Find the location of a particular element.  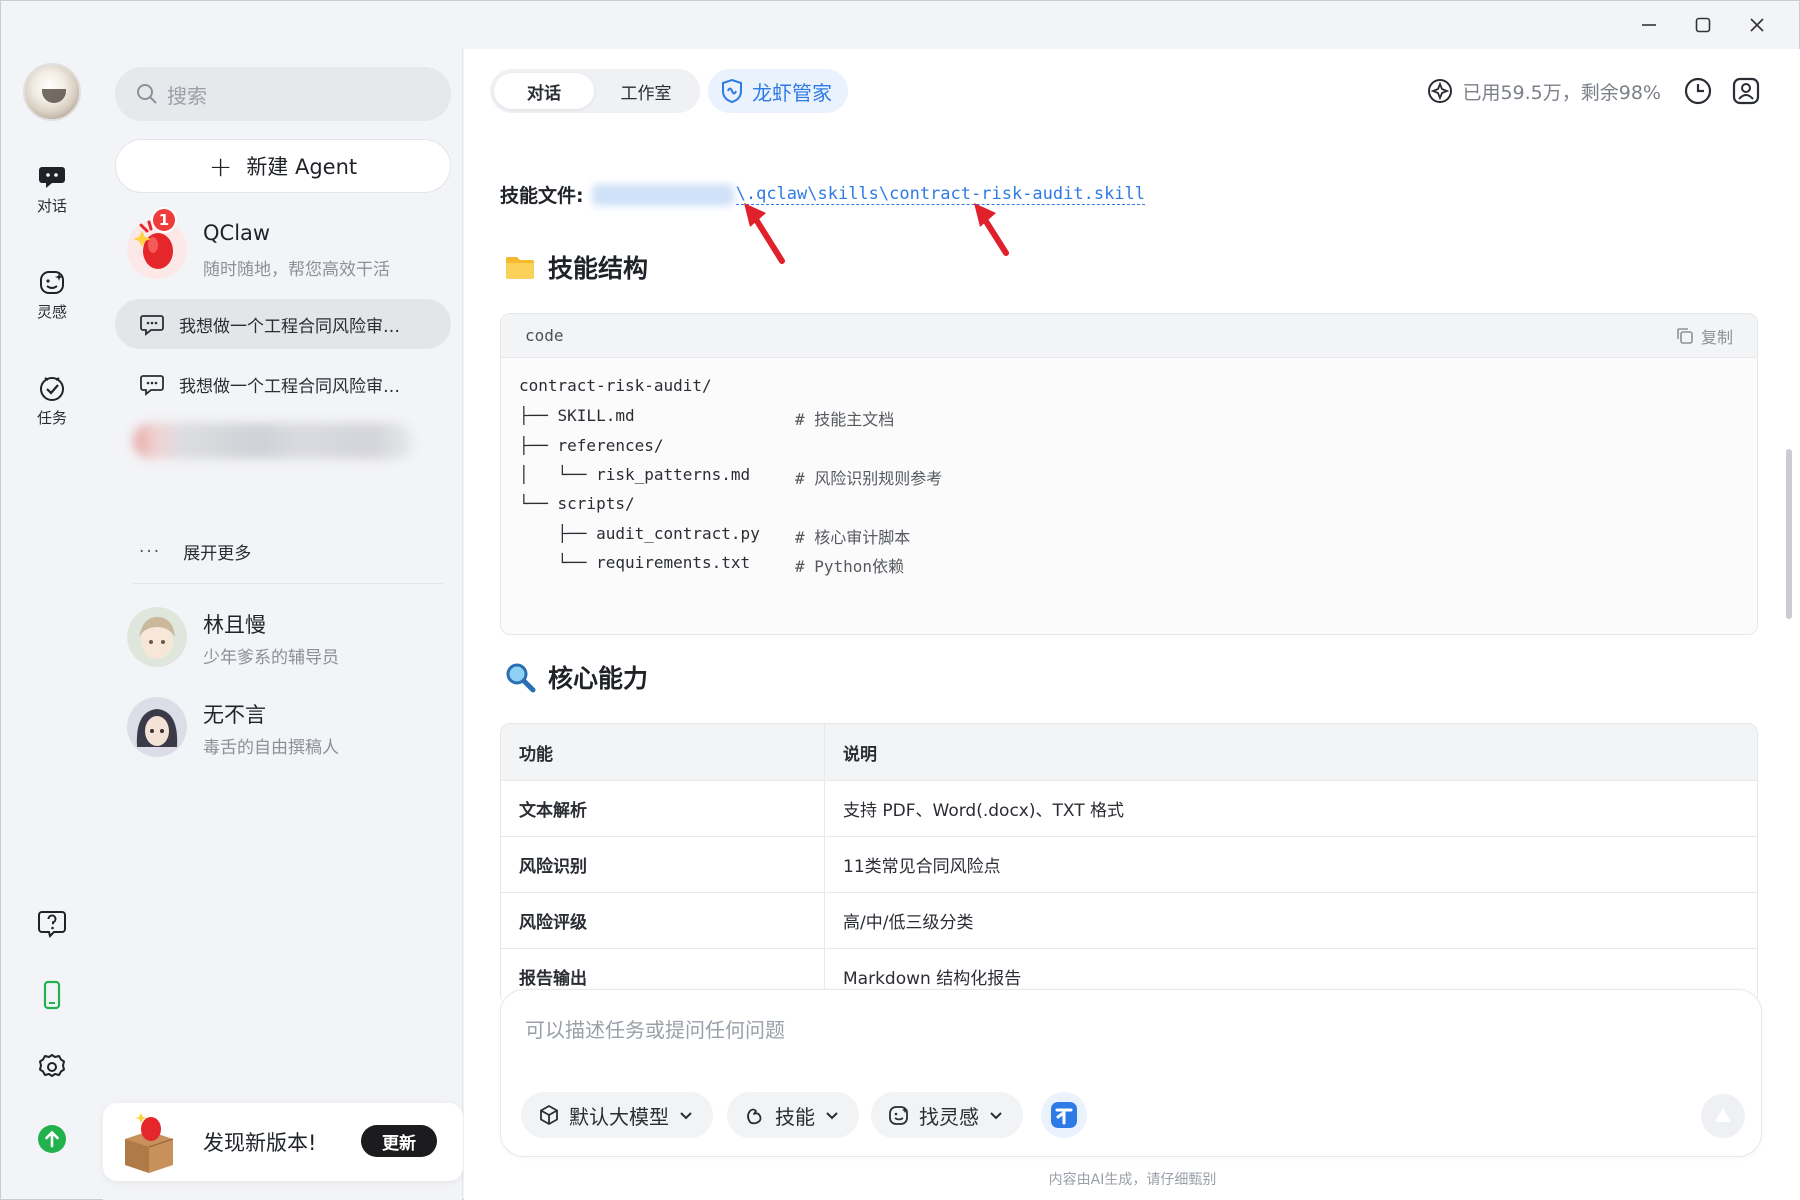

tab-chat: 对话 is located at coordinates (544, 91).